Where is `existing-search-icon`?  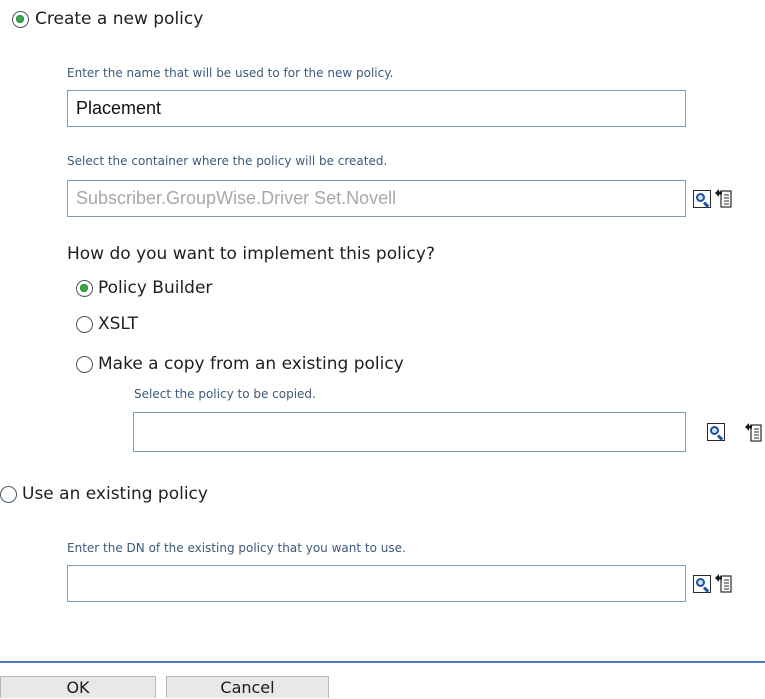
existing-search-icon is located at coordinates (702, 584).